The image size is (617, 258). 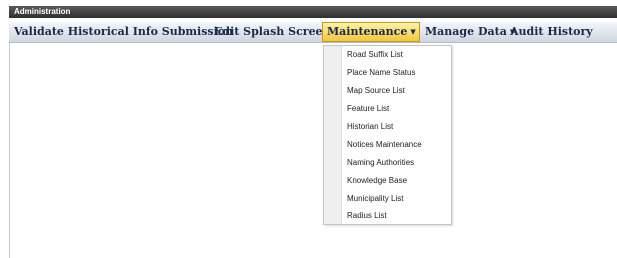 What do you see at coordinates (396, 72) in the screenshot?
I see `menu-item-place-name-status: Place Name Status` at bounding box center [396, 72].